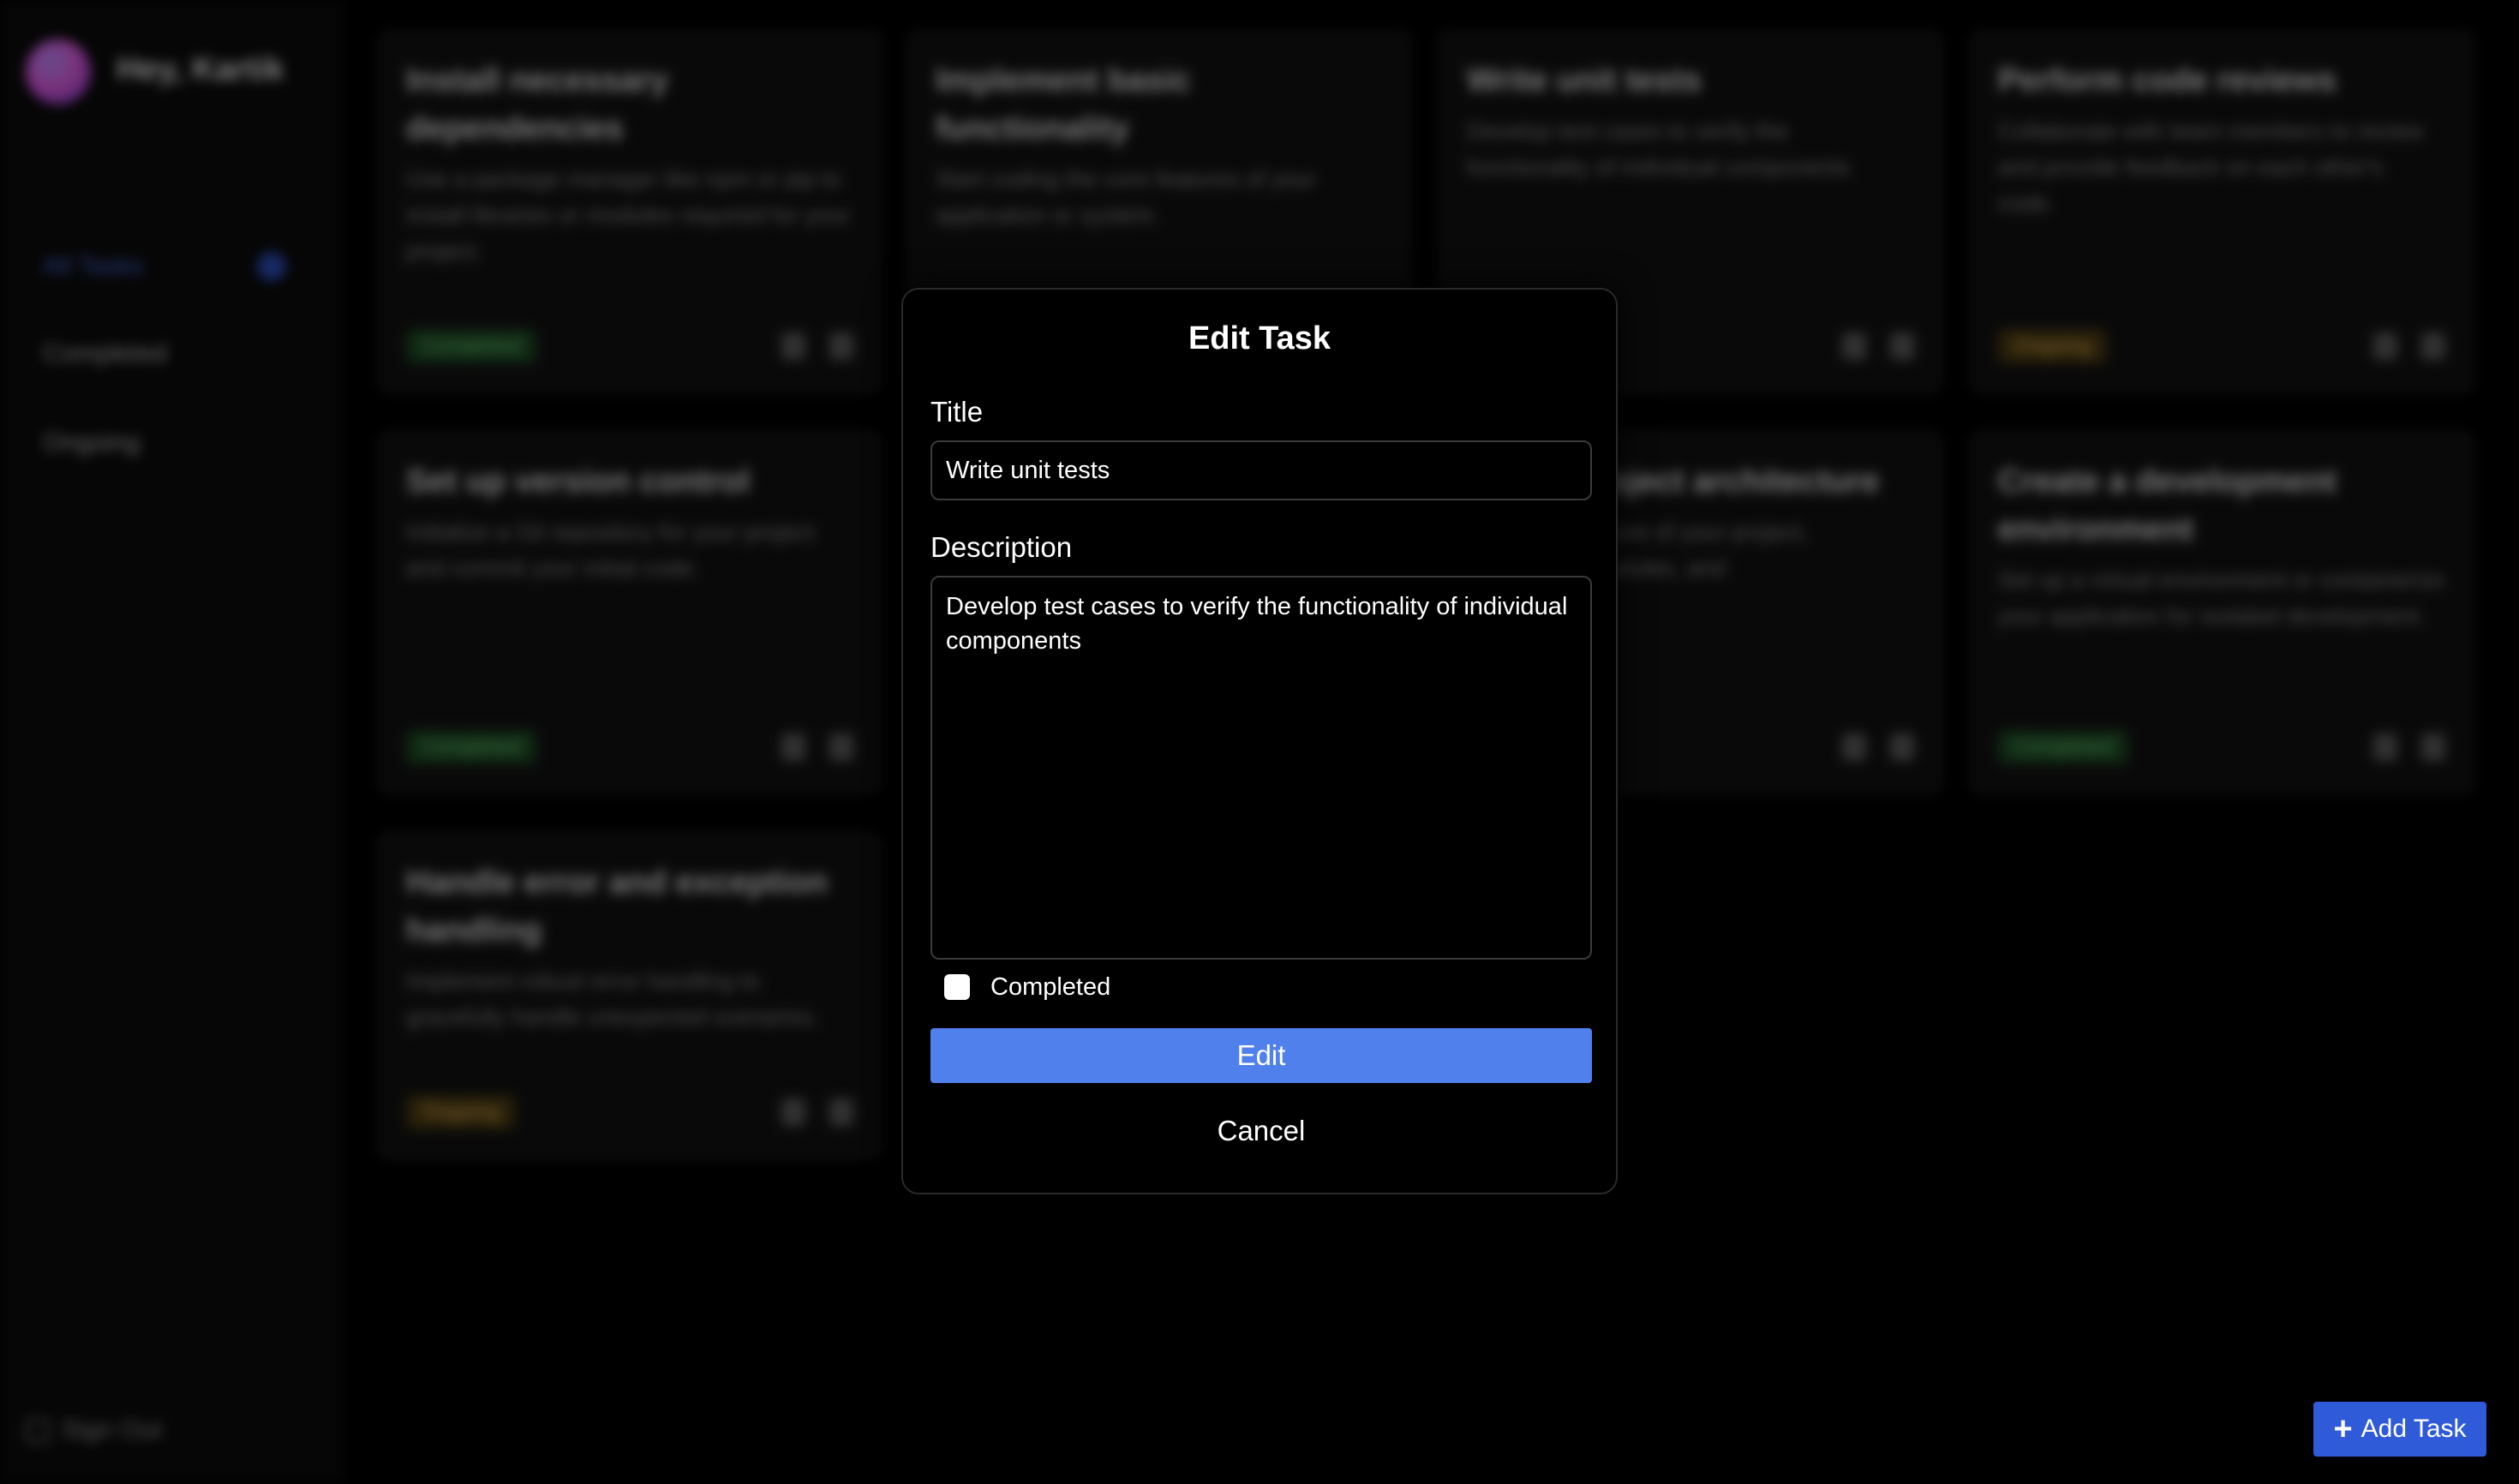  What do you see at coordinates (957, 987) in the screenshot?
I see `completed-checkbox` at bounding box center [957, 987].